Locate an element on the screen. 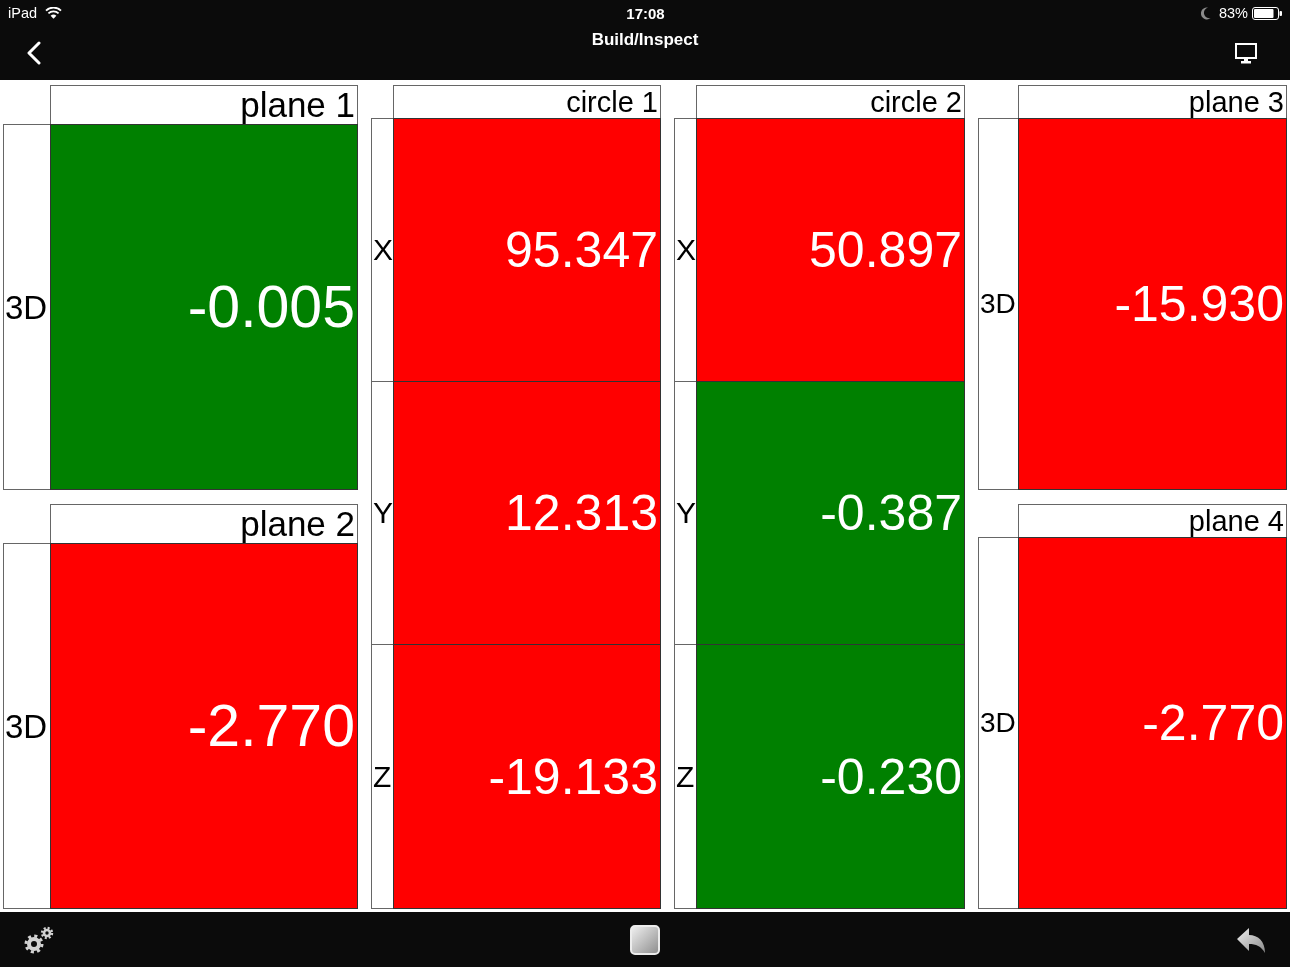 Image resolution: width=1290 pixels, height=967 pixels. measurement-value: -15.930 is located at coordinates (1199, 304).